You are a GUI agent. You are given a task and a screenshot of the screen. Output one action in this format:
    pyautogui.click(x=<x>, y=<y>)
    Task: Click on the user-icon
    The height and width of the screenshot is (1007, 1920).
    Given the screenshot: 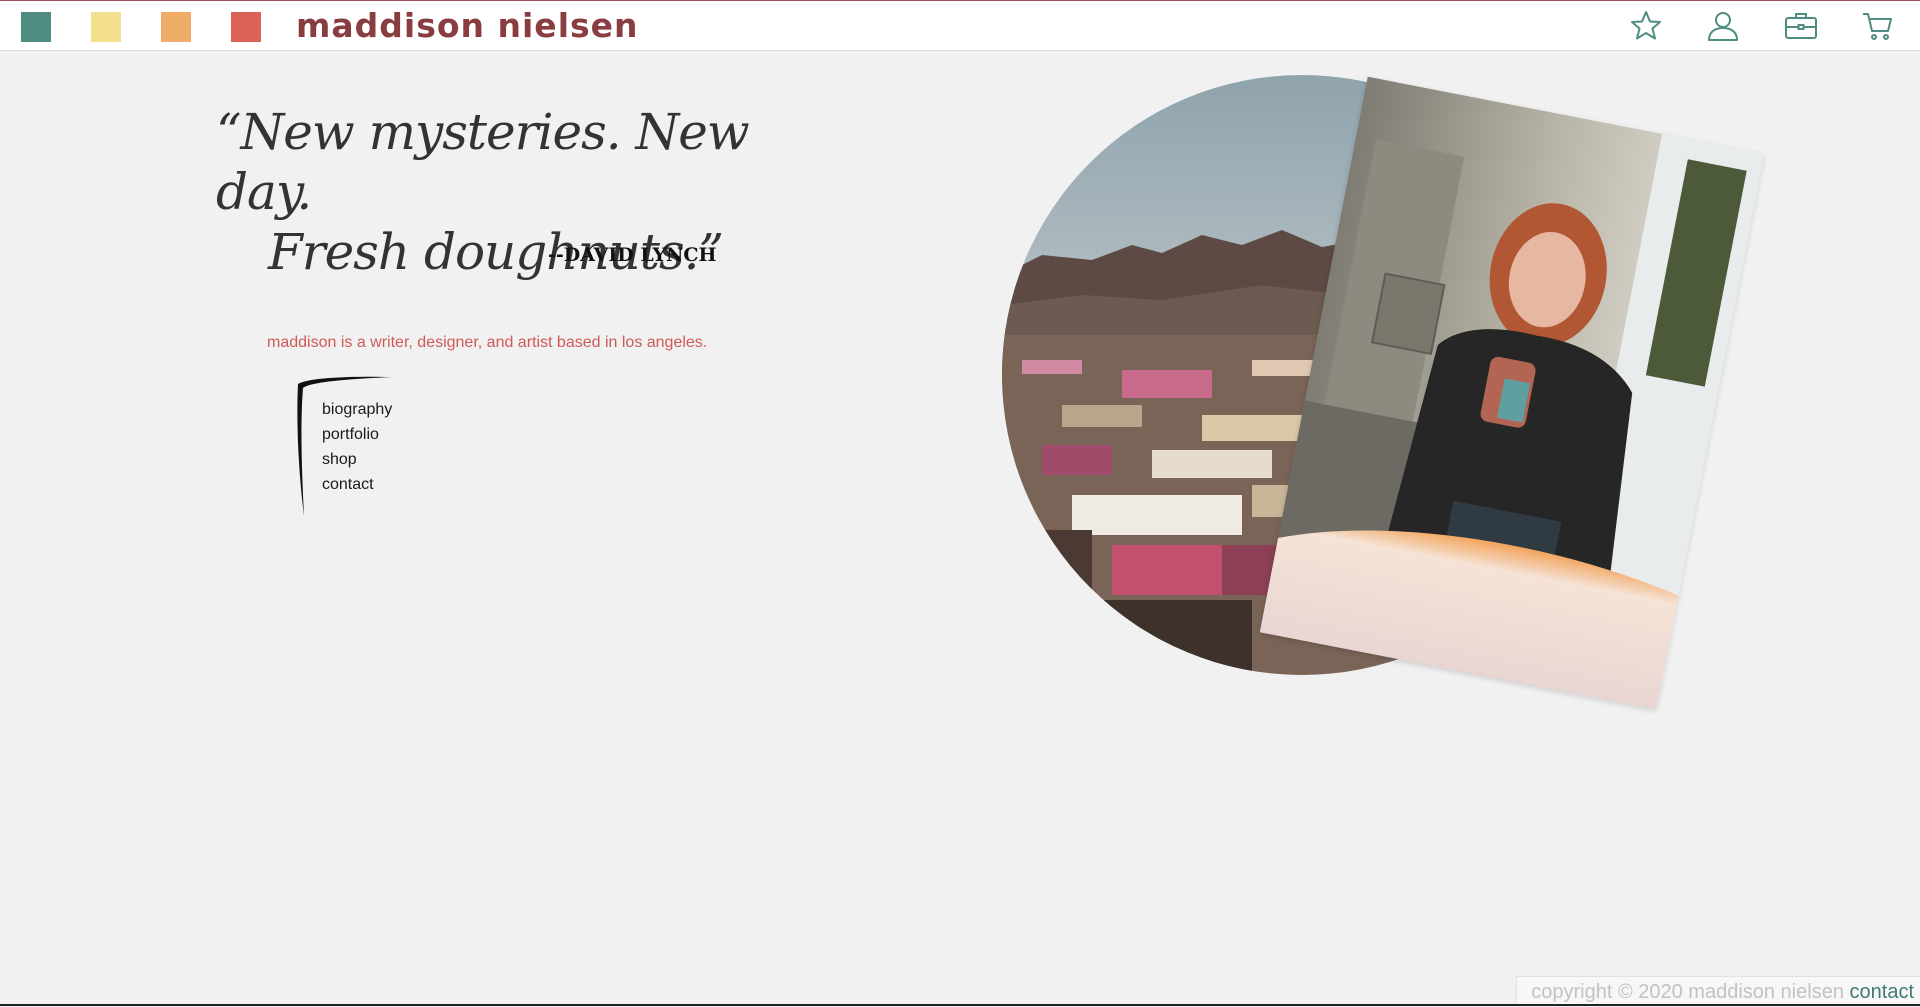 What is the action you would take?
    pyautogui.click(x=1723, y=26)
    